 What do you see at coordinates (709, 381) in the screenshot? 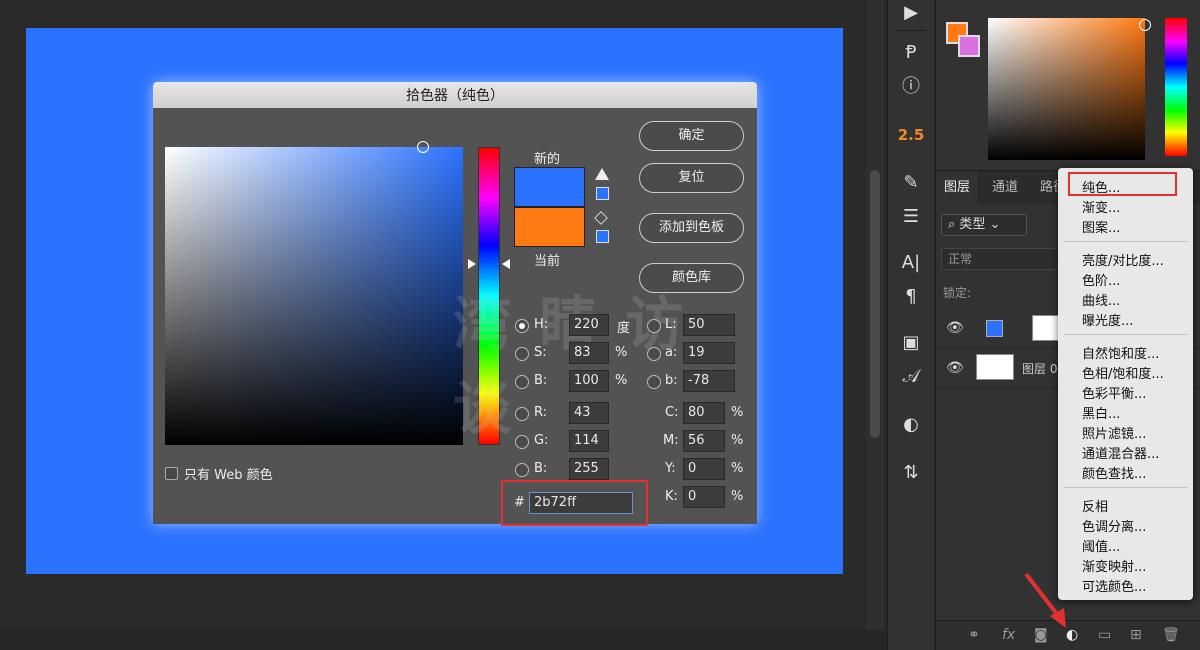
I see `b-lab-input: -78` at bounding box center [709, 381].